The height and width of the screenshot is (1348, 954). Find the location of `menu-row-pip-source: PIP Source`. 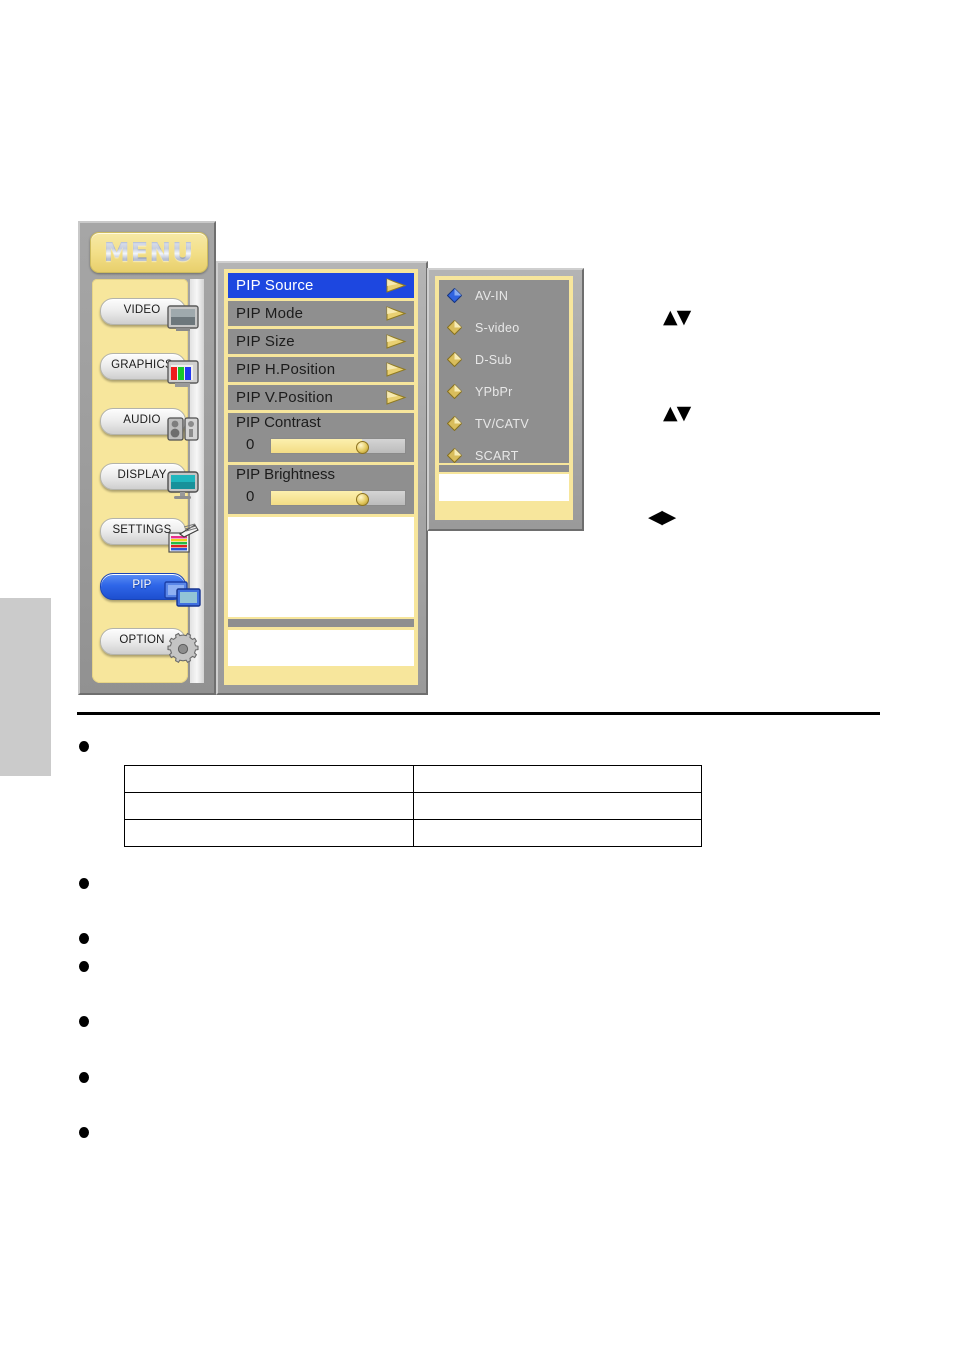

menu-row-pip-source: PIP Source is located at coordinates (321, 285).